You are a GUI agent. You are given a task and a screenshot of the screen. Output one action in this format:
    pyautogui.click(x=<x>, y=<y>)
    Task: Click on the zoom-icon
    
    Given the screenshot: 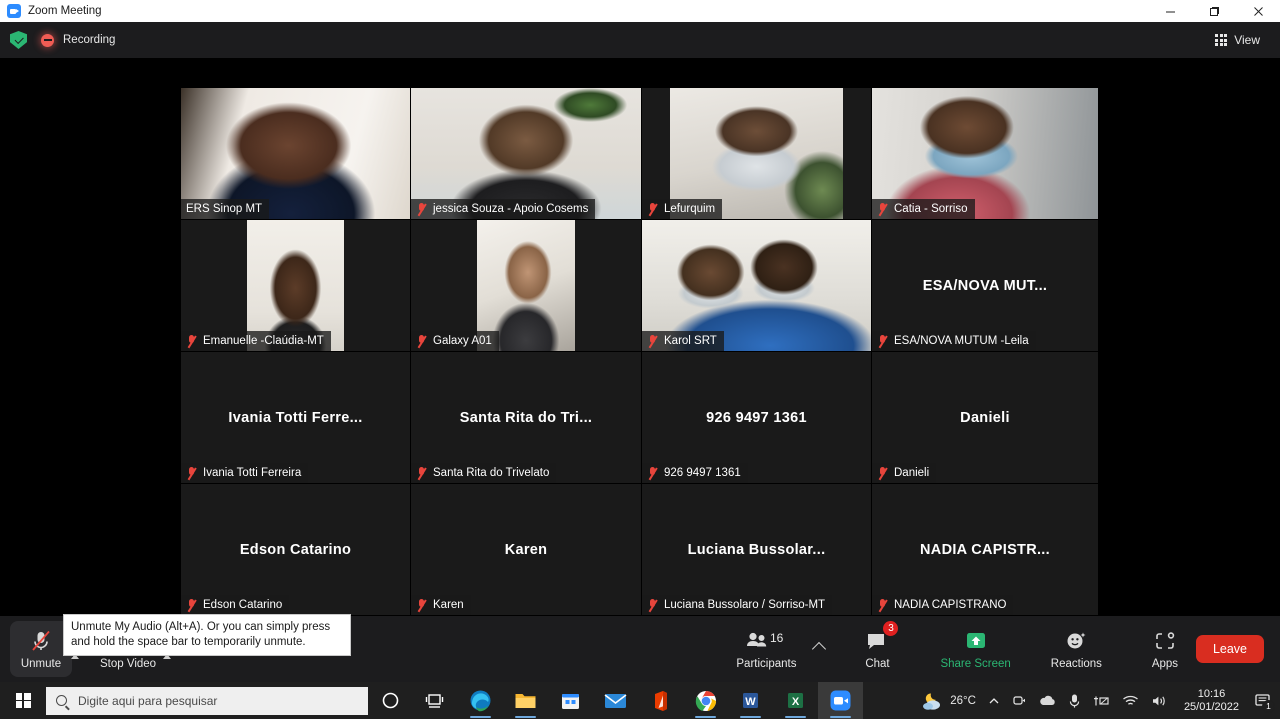 What is the action you would take?
    pyautogui.click(x=840, y=700)
    